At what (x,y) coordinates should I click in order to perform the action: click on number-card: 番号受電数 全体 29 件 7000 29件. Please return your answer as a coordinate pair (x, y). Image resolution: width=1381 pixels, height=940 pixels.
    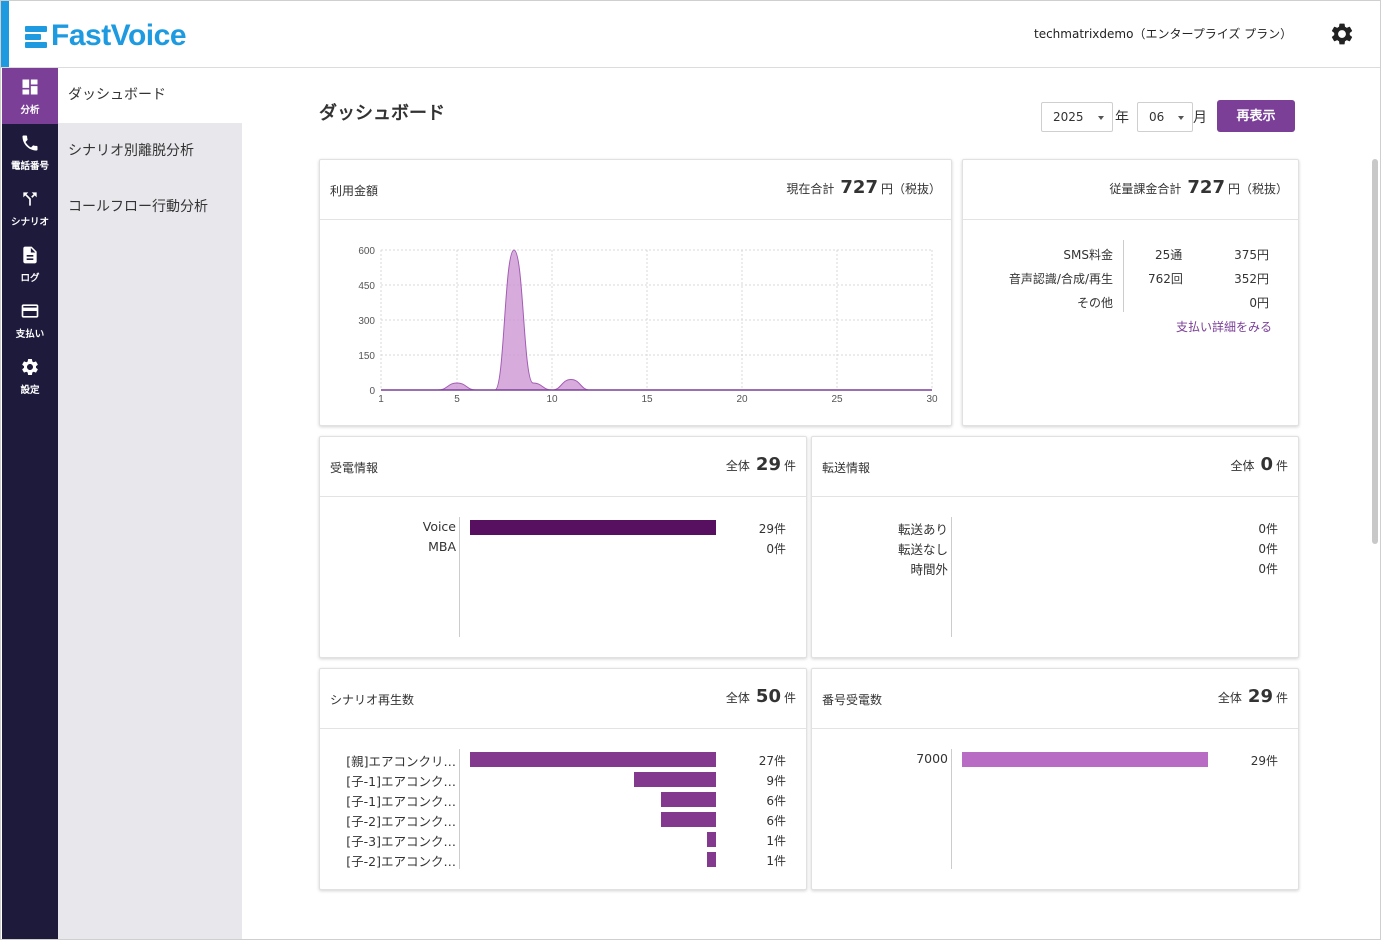
    Looking at the image, I should click on (1055, 779).